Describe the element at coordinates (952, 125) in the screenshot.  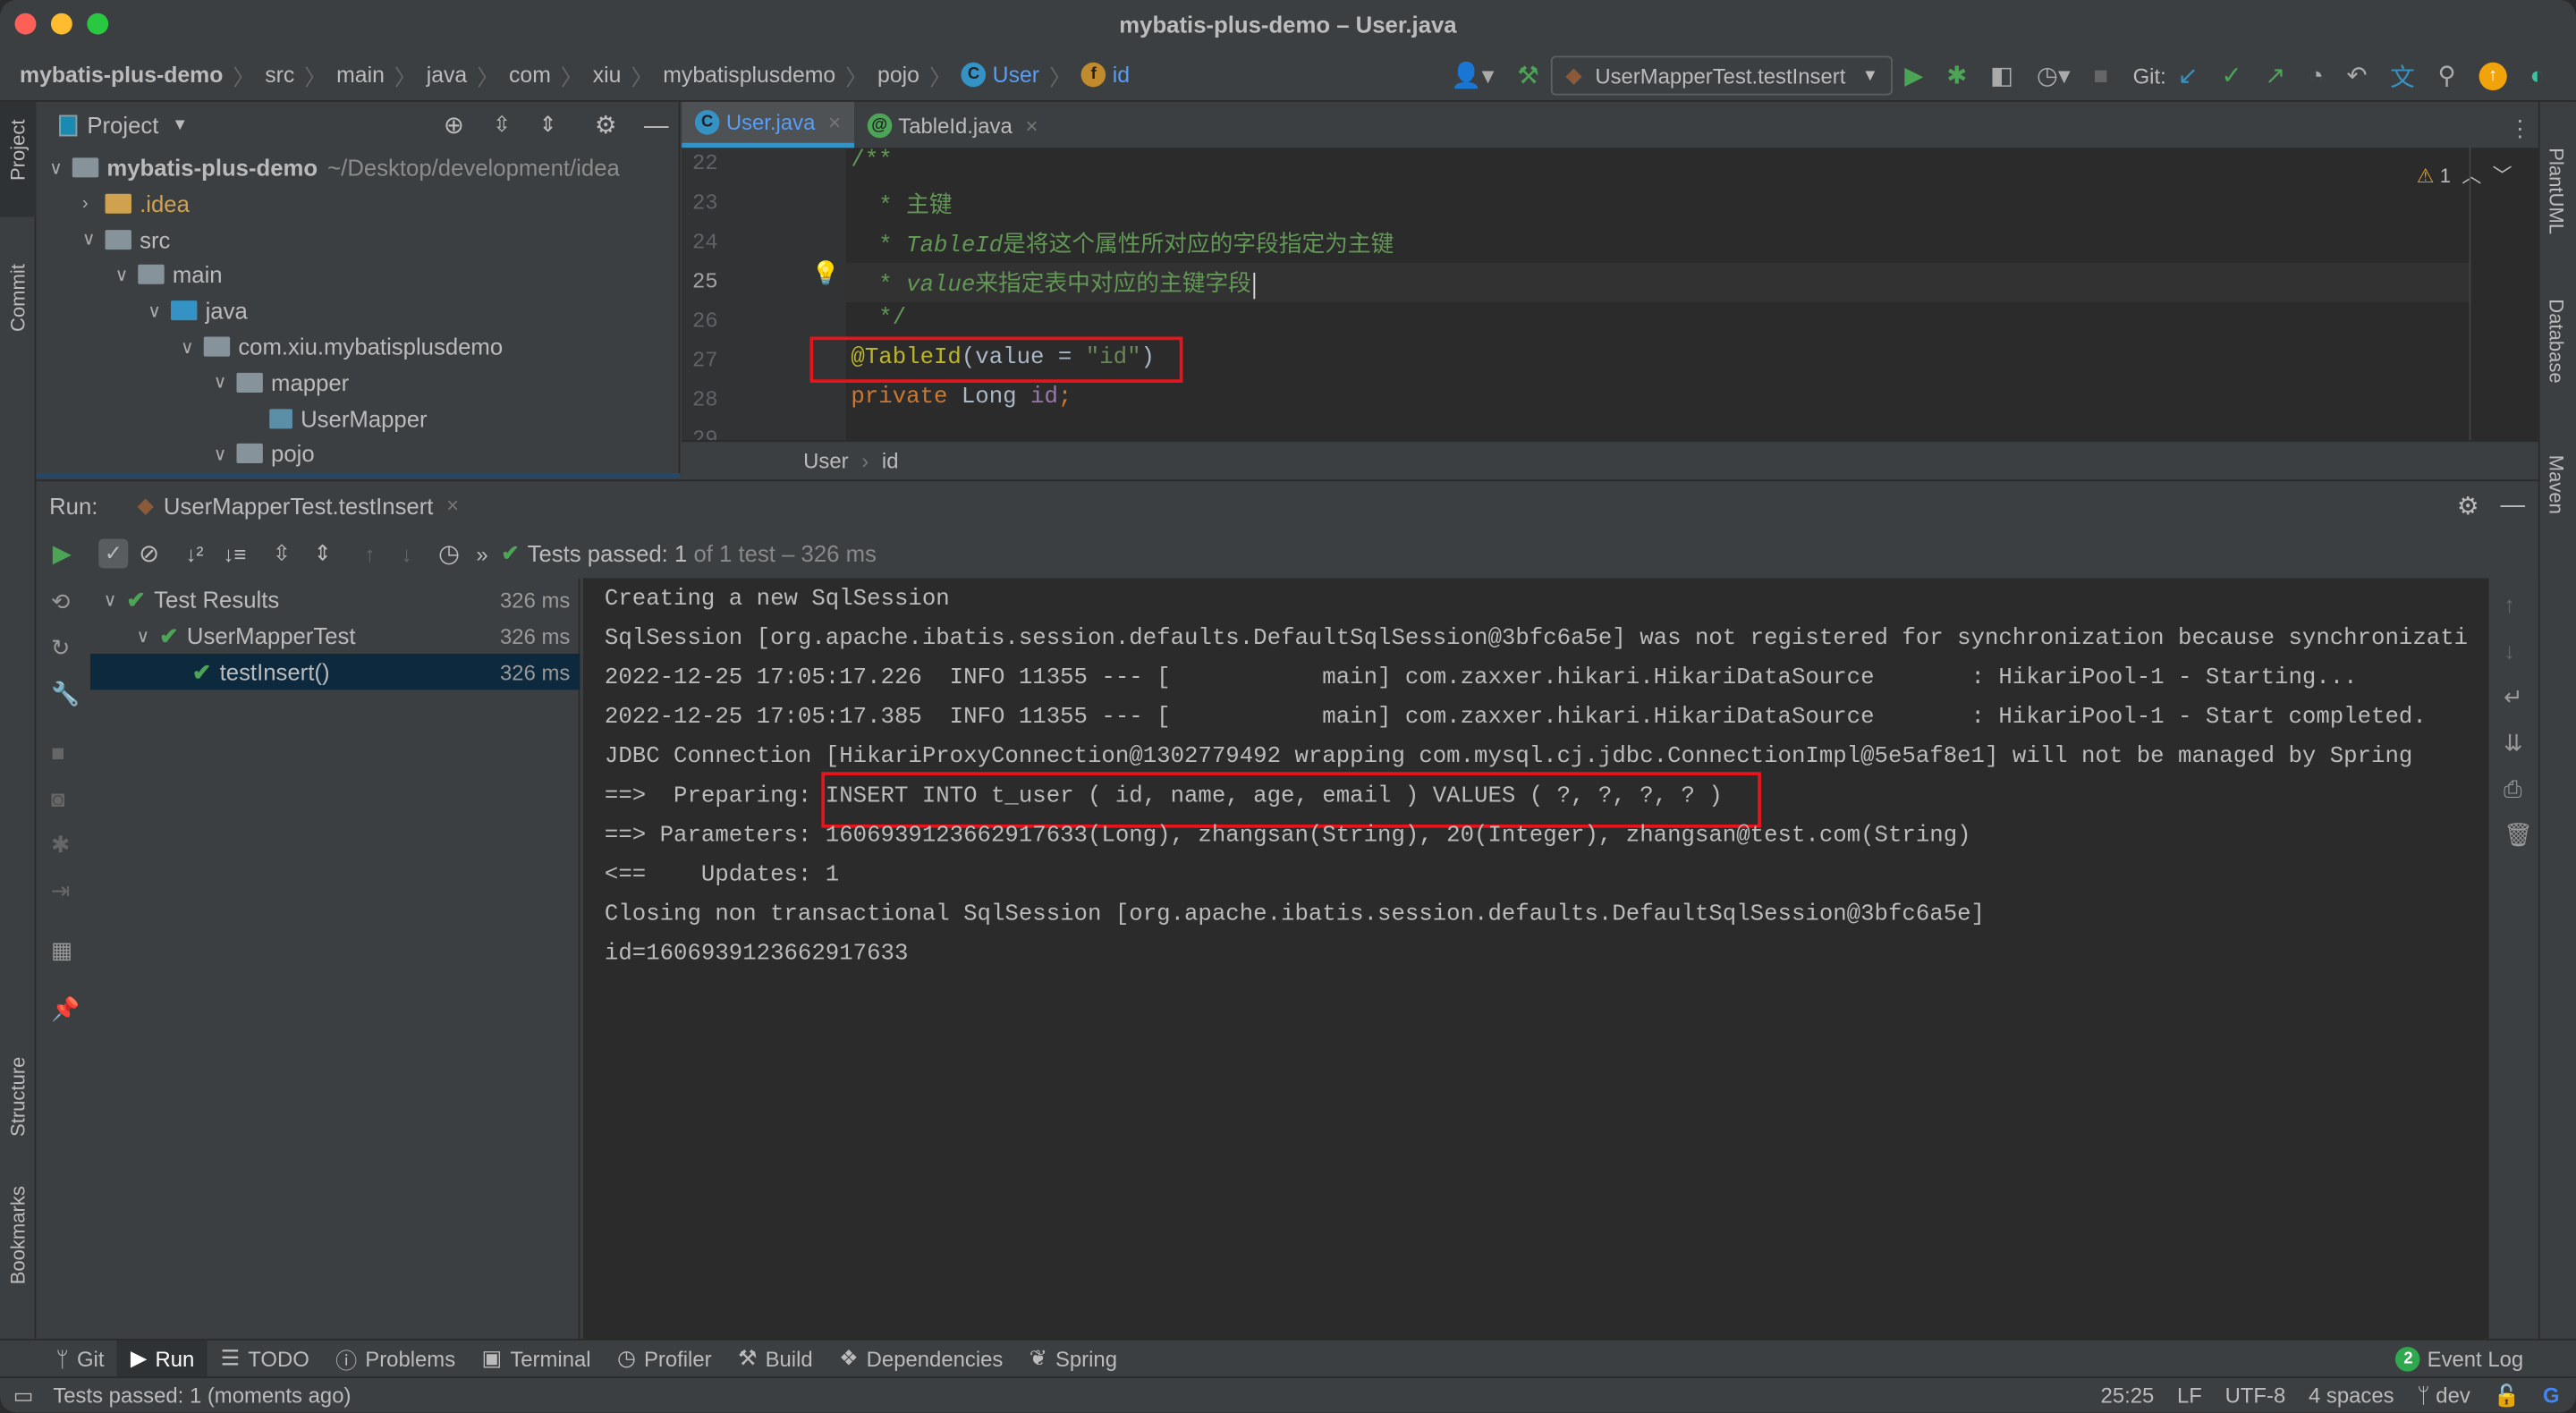
I see `tab-TableId-java: @ TableId.java ×` at that location.